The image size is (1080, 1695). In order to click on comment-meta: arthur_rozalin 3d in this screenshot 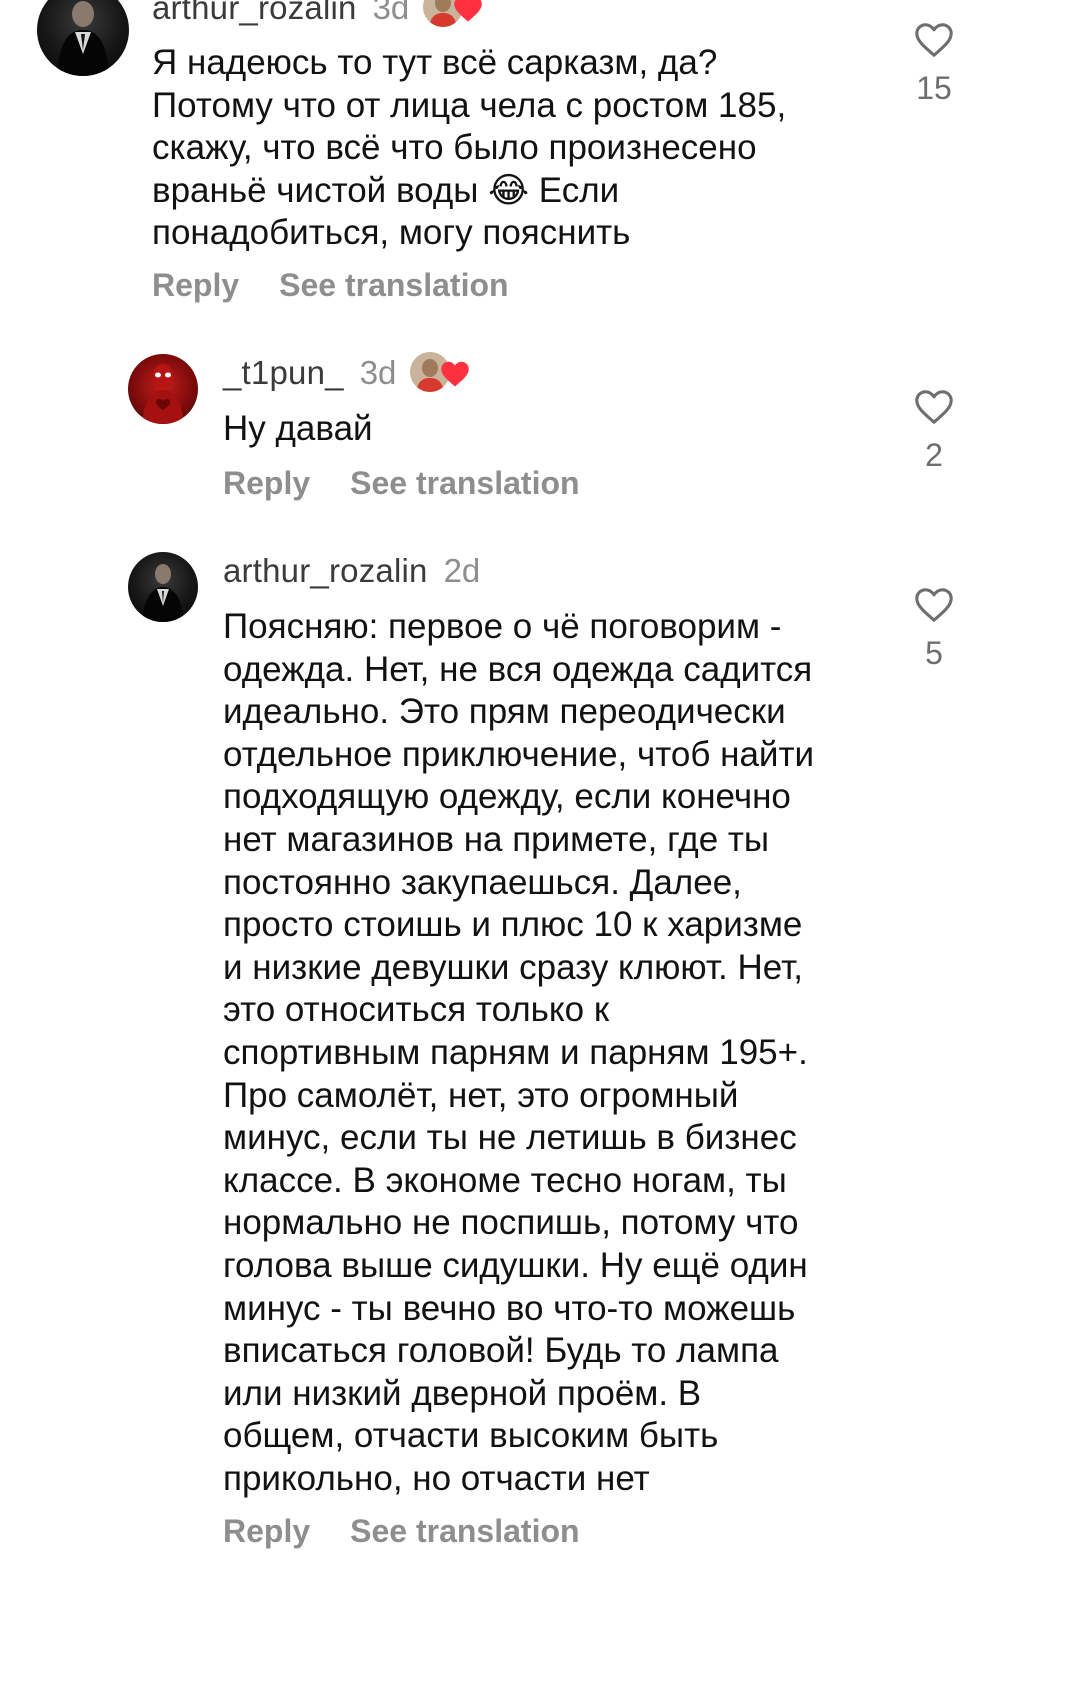, I will do `click(319, 15)`.